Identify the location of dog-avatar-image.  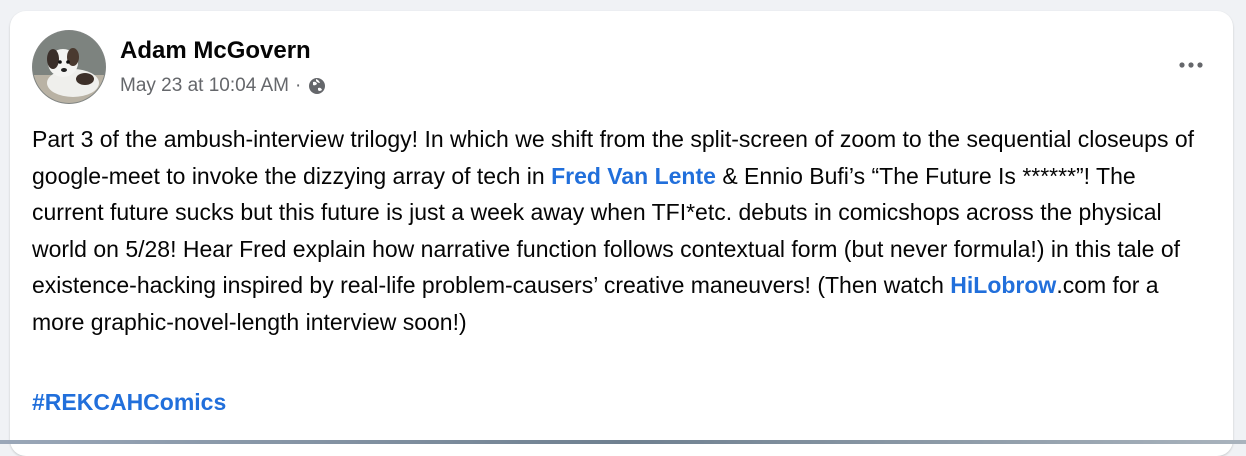
(69, 67).